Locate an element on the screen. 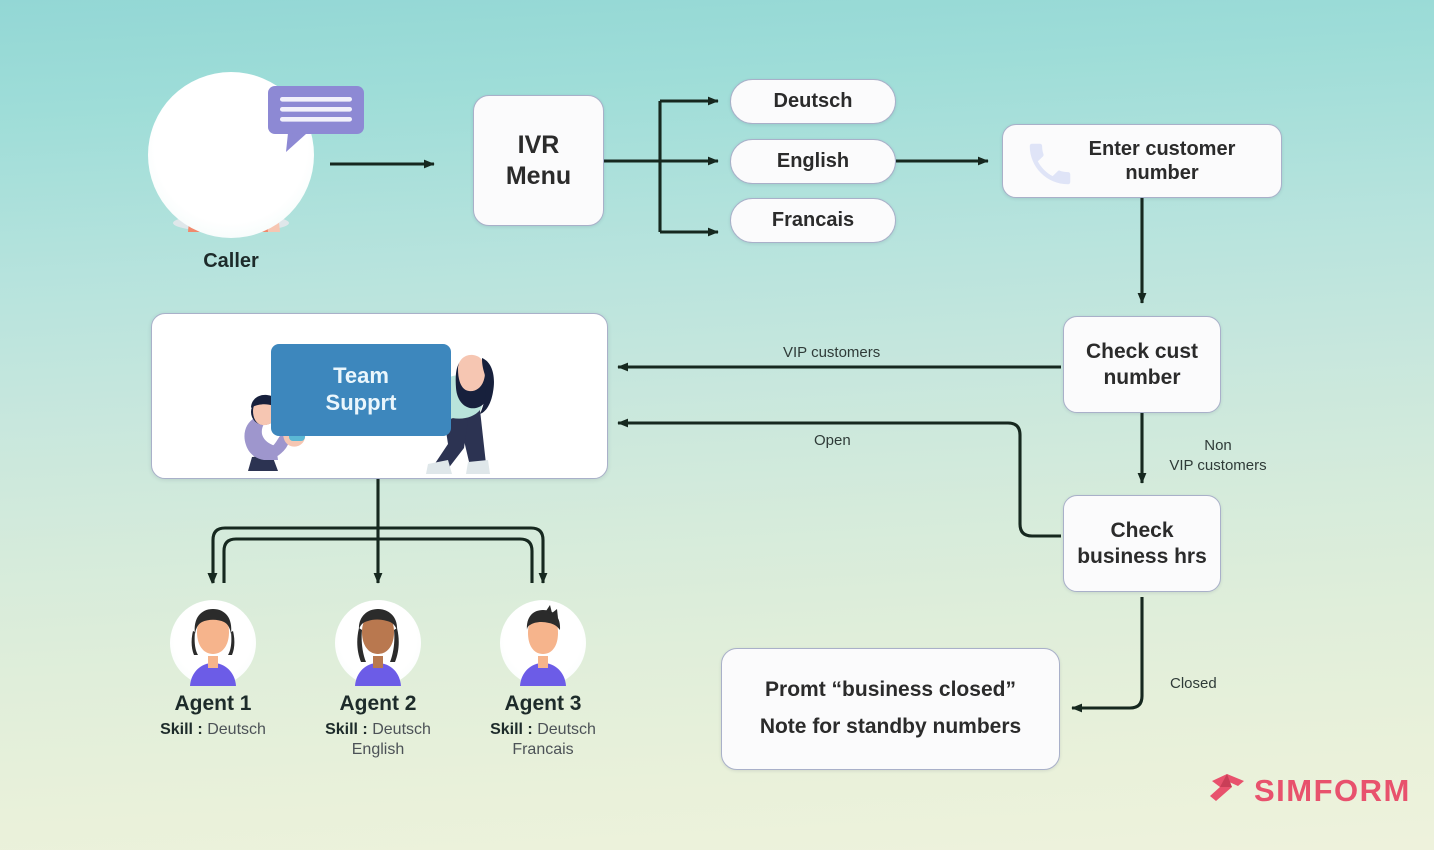 This screenshot has width=1434, height=850. caller-label: Caller is located at coordinates (231, 261).